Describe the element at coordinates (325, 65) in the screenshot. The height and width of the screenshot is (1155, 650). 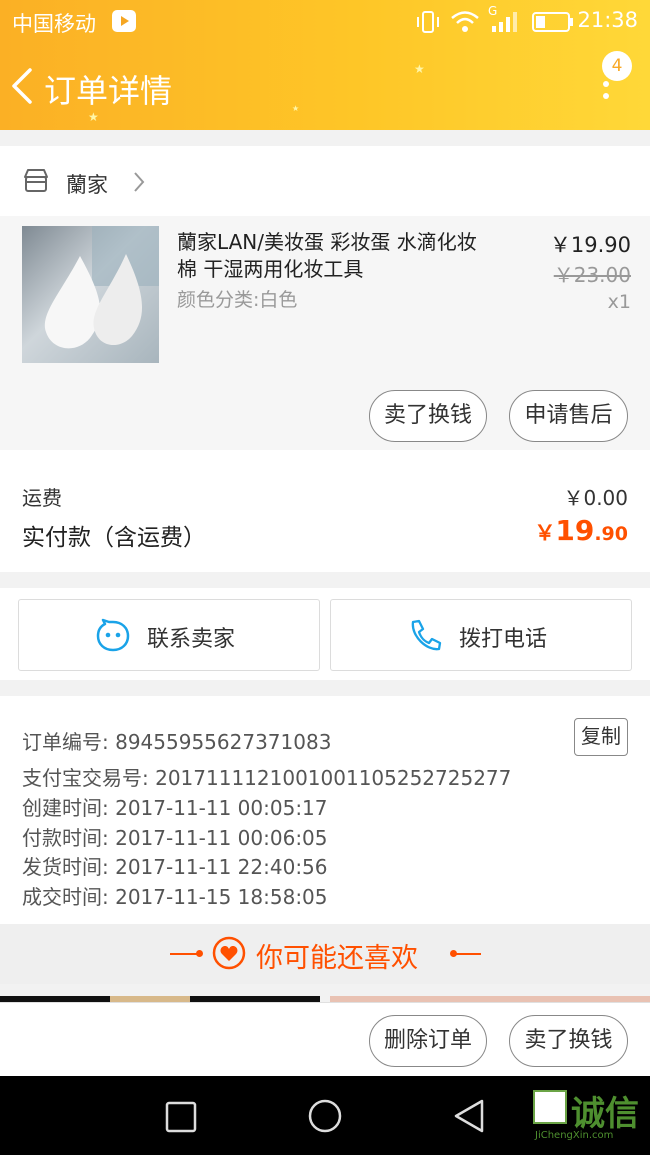
I see `header-bar: 中国移动 G 21:38 ★ ★ ★ 订单详情 4` at that location.